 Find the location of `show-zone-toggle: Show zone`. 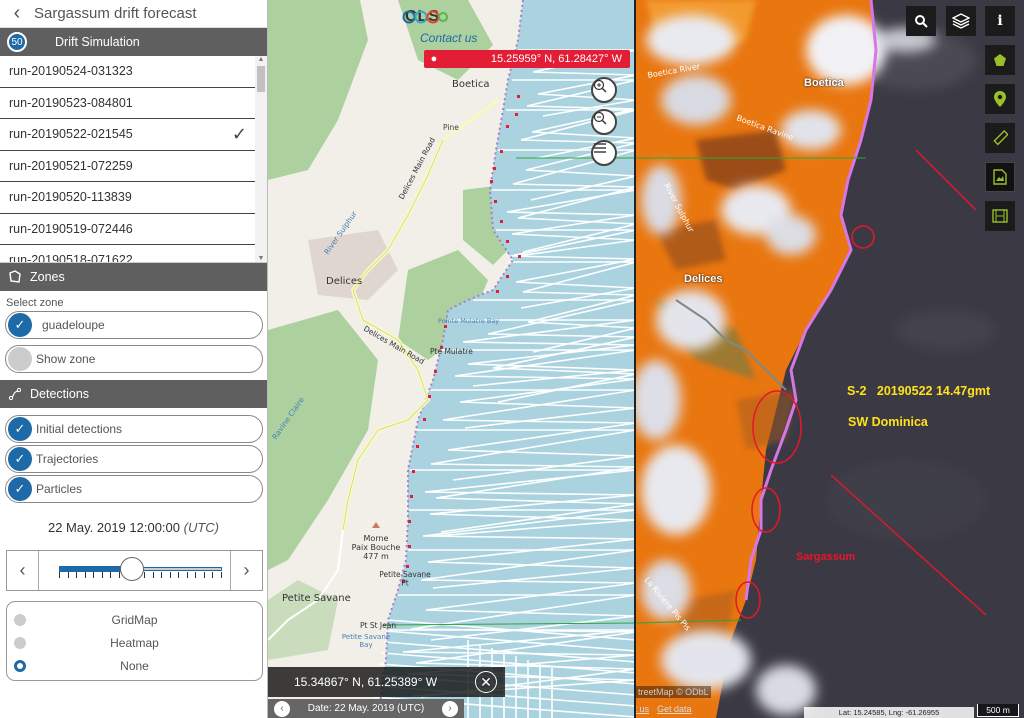

show-zone-toggle: Show zone is located at coordinates (134, 359).